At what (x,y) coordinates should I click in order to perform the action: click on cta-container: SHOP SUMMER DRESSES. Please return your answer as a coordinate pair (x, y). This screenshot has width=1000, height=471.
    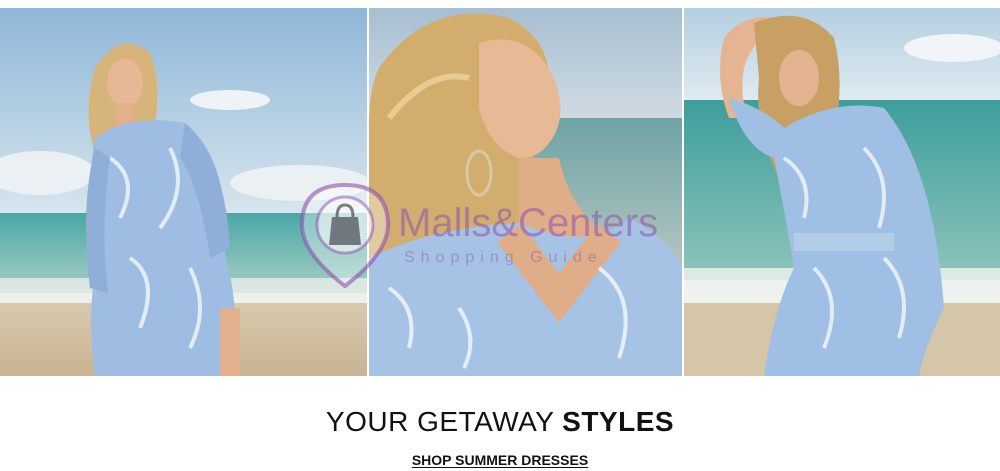
    Looking at the image, I should click on (500, 461).